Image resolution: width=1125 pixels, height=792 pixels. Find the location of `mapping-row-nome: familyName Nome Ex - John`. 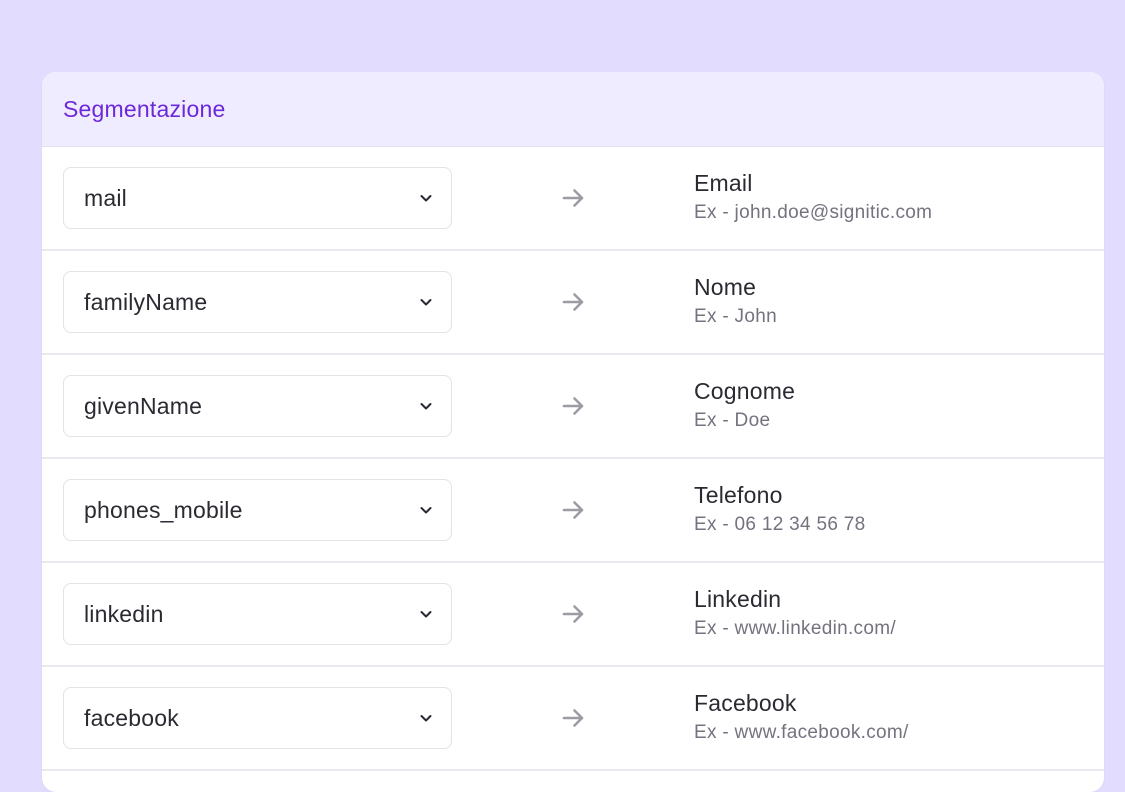

mapping-row-nome: familyName Nome Ex - John is located at coordinates (573, 303).